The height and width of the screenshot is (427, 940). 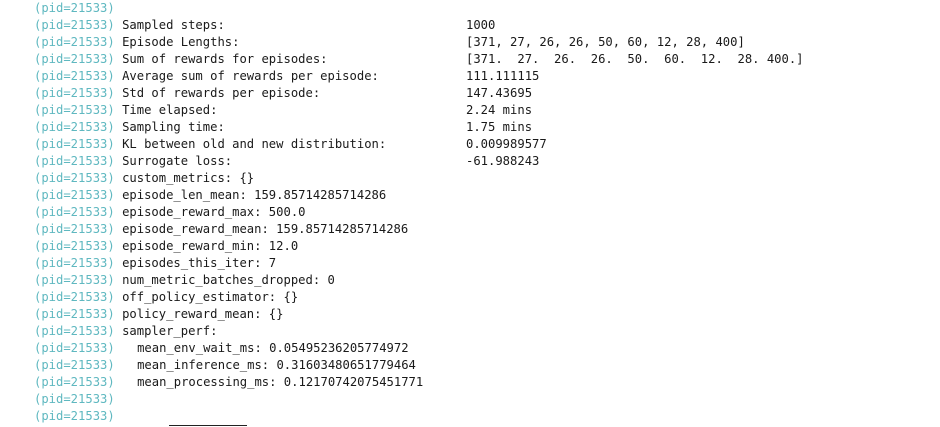 I want to click on log-label: episodes_this_iter: 7, so click(x=199, y=263).